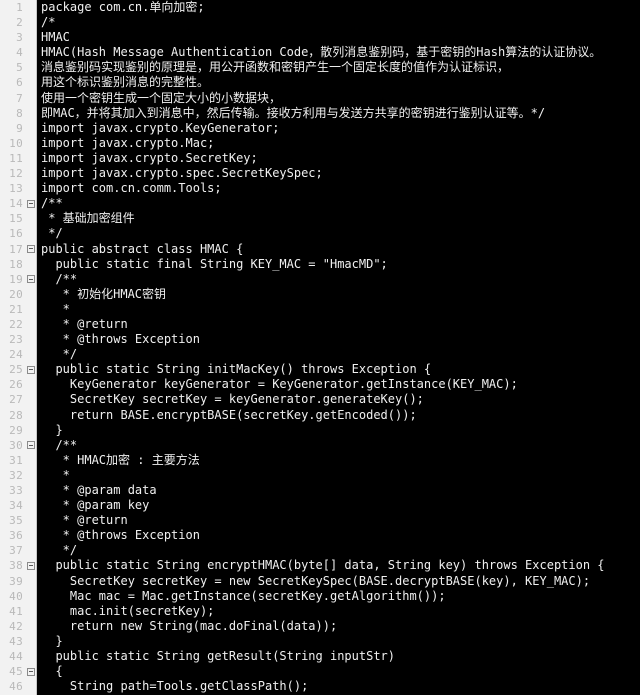  Describe the element at coordinates (16, 611) in the screenshot. I see `line-number: 41` at that location.